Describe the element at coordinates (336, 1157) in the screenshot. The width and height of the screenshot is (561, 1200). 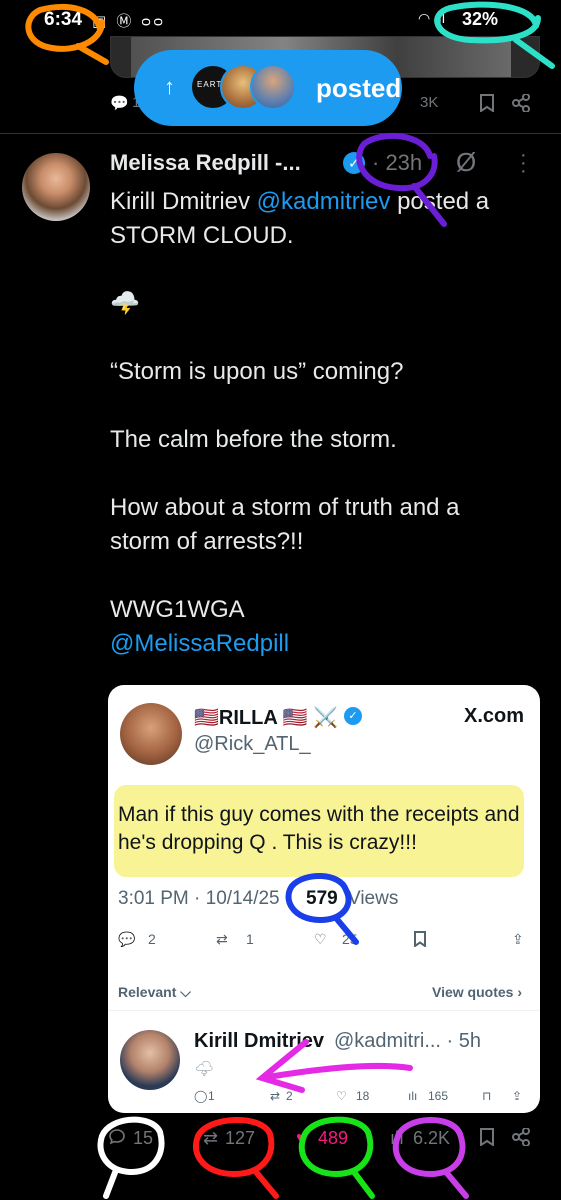
I see `annotation-green-circle` at that location.